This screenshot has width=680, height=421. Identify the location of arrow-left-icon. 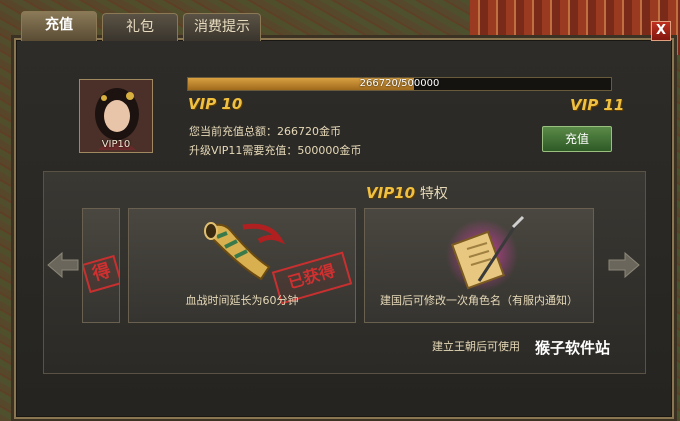
(63, 265).